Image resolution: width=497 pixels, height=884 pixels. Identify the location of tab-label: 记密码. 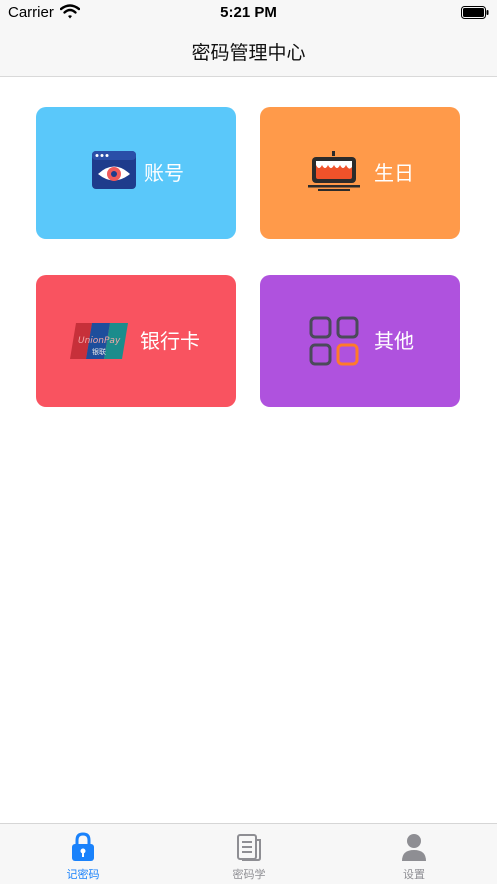
(83, 874).